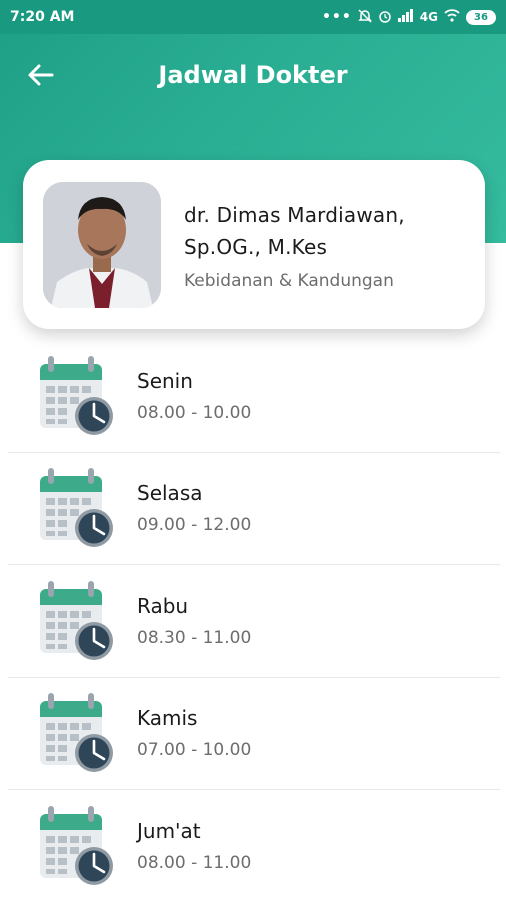 This screenshot has width=506, height=900. I want to click on schedule-day: Kamis, so click(167, 718).